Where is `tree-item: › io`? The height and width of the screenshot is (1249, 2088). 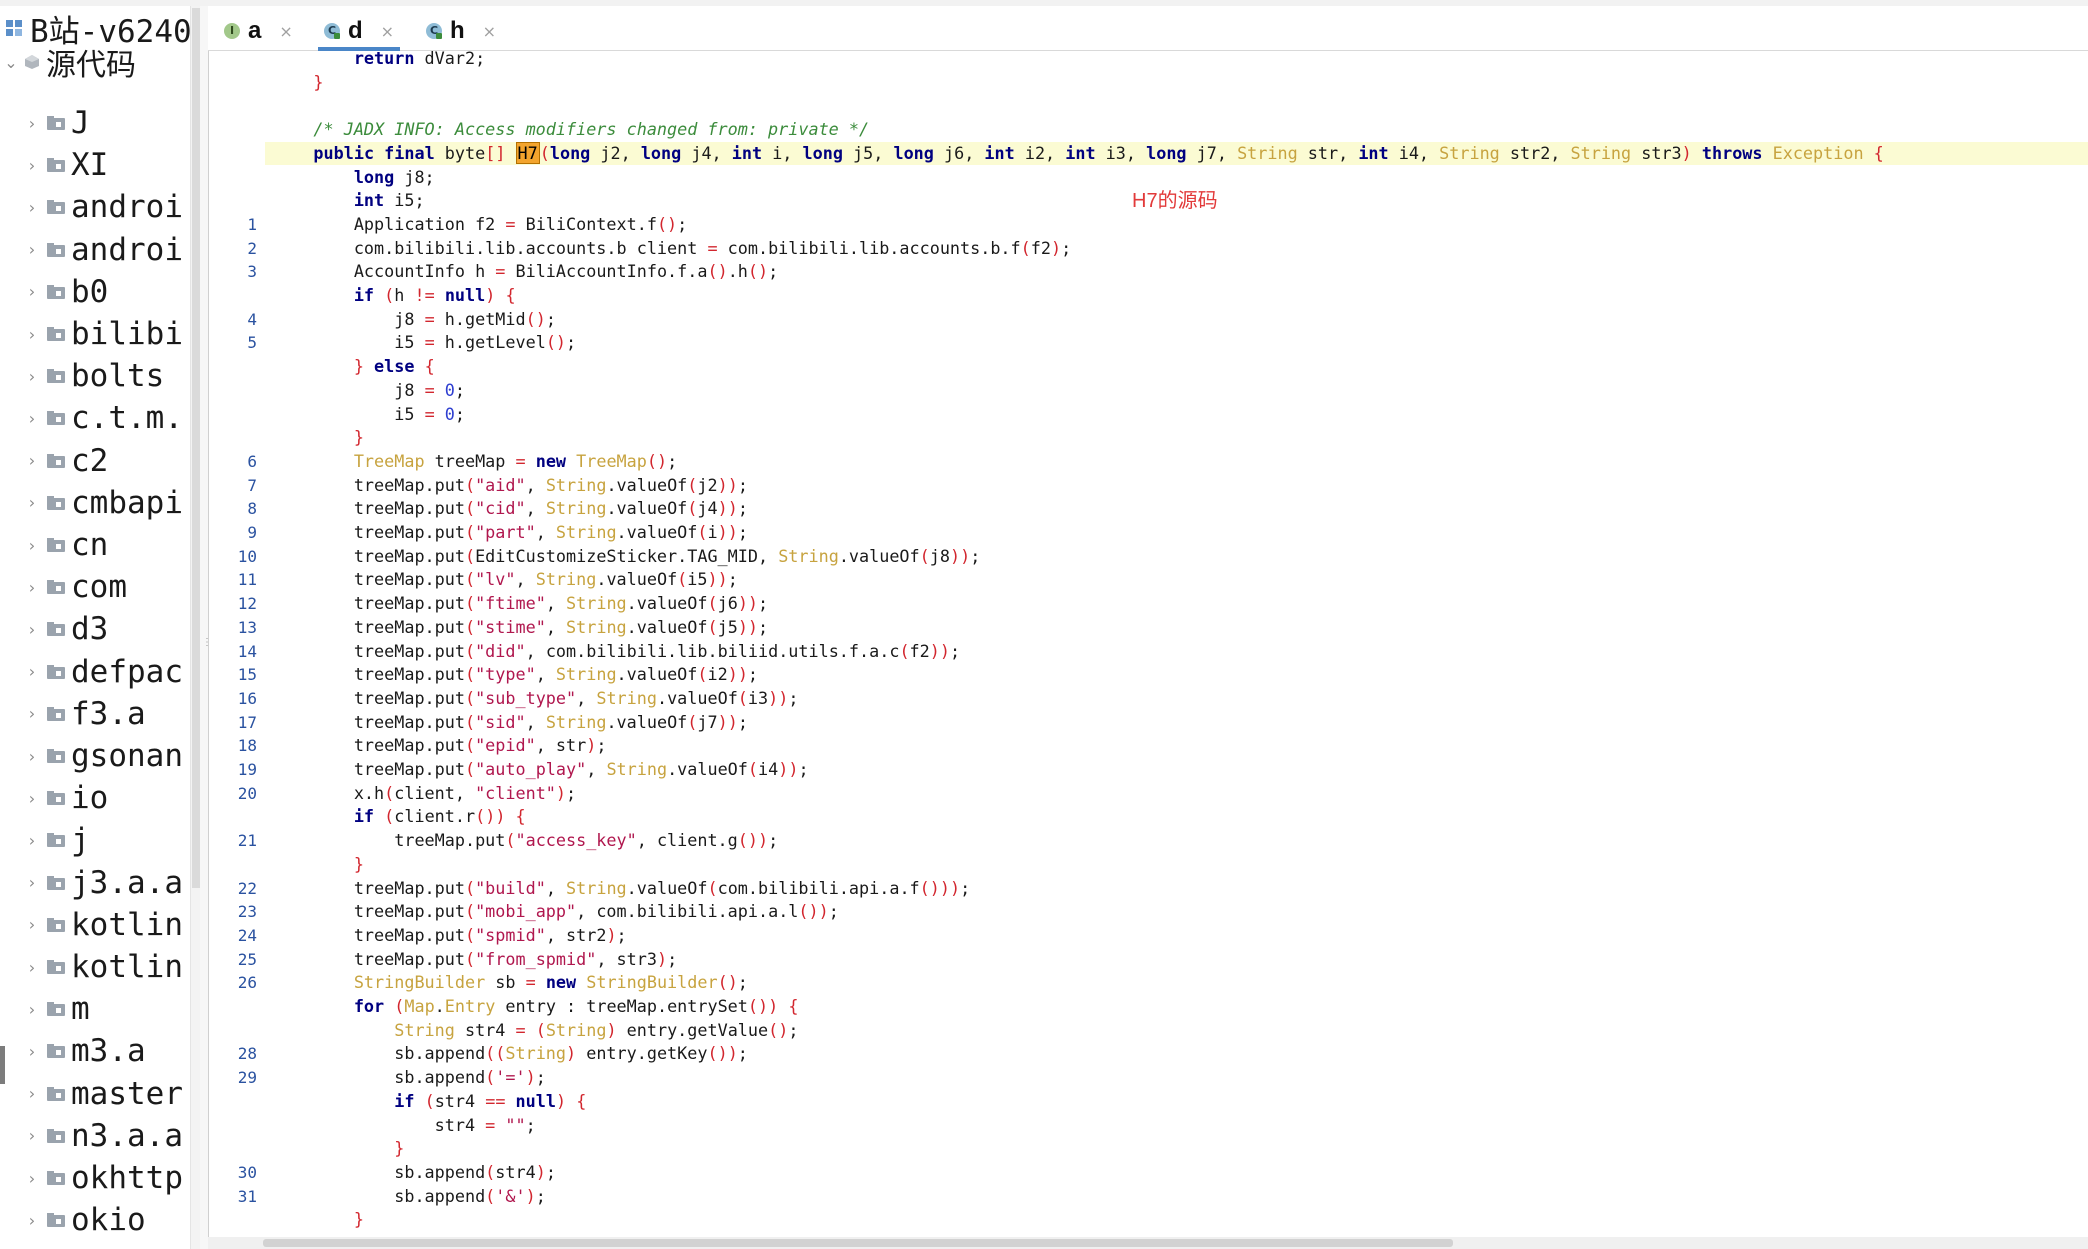
tree-item: › io is located at coordinates (54, 798).